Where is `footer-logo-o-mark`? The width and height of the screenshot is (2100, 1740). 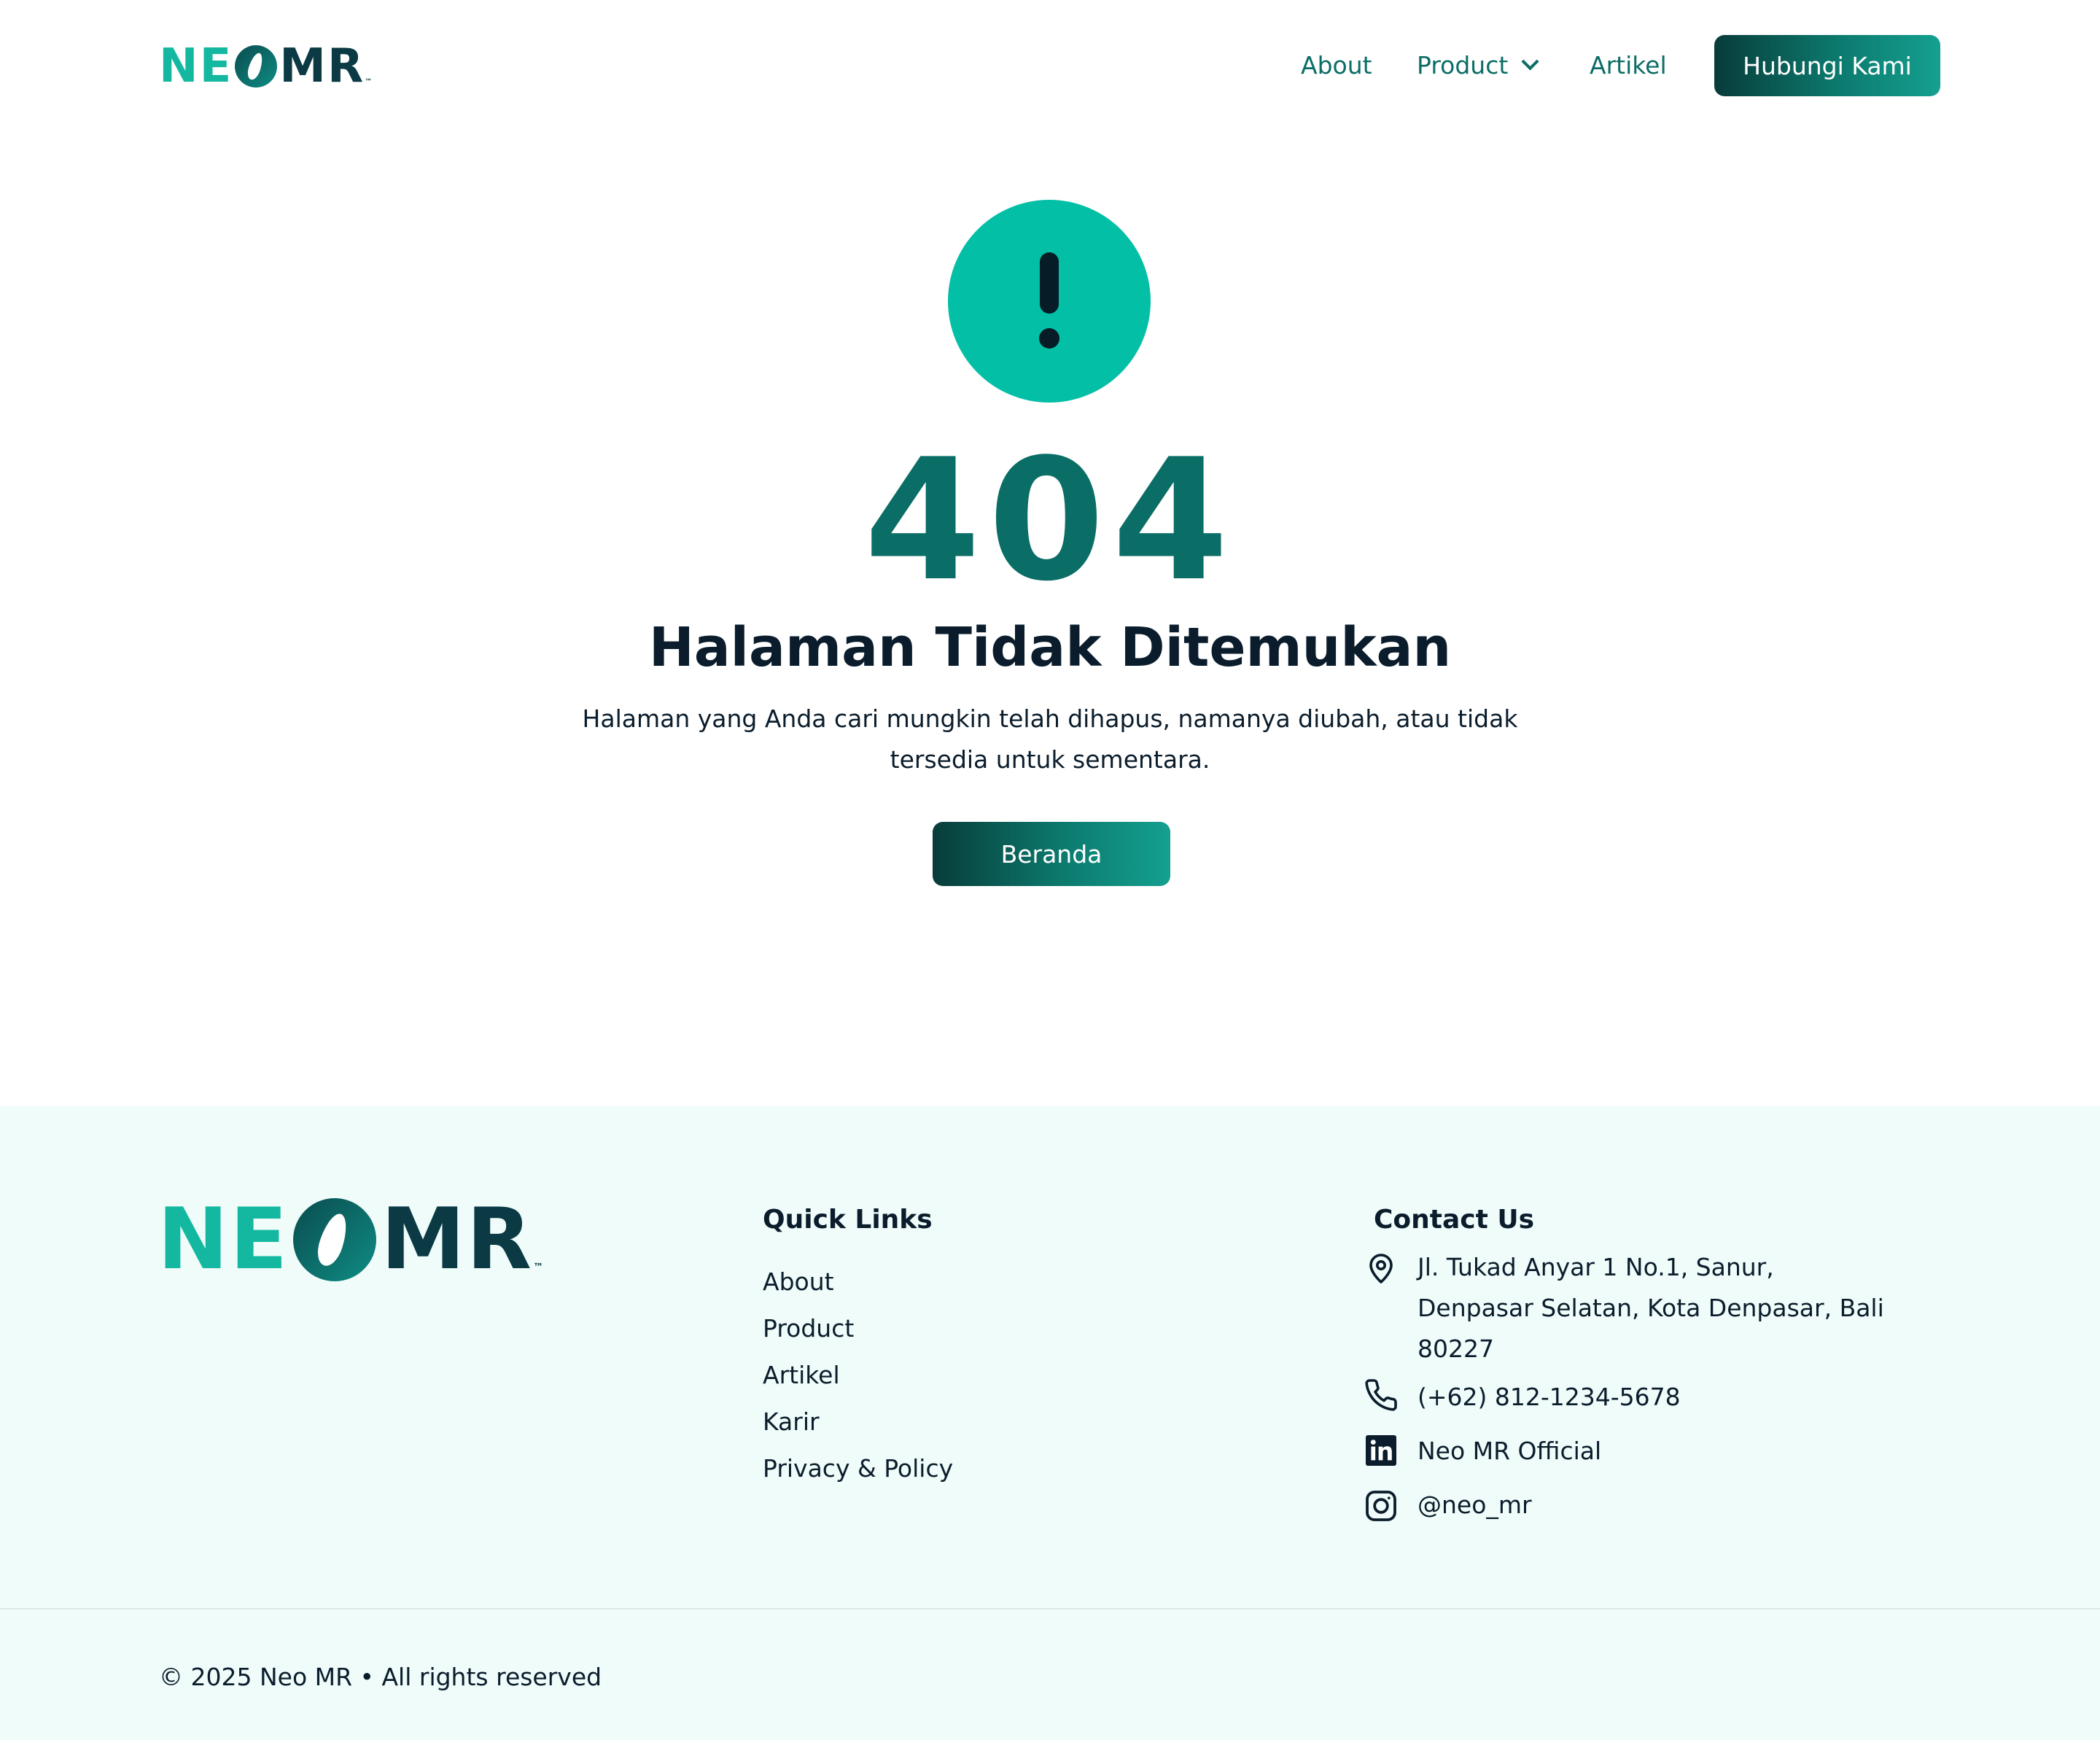
footer-logo-o-mark is located at coordinates (335, 1239).